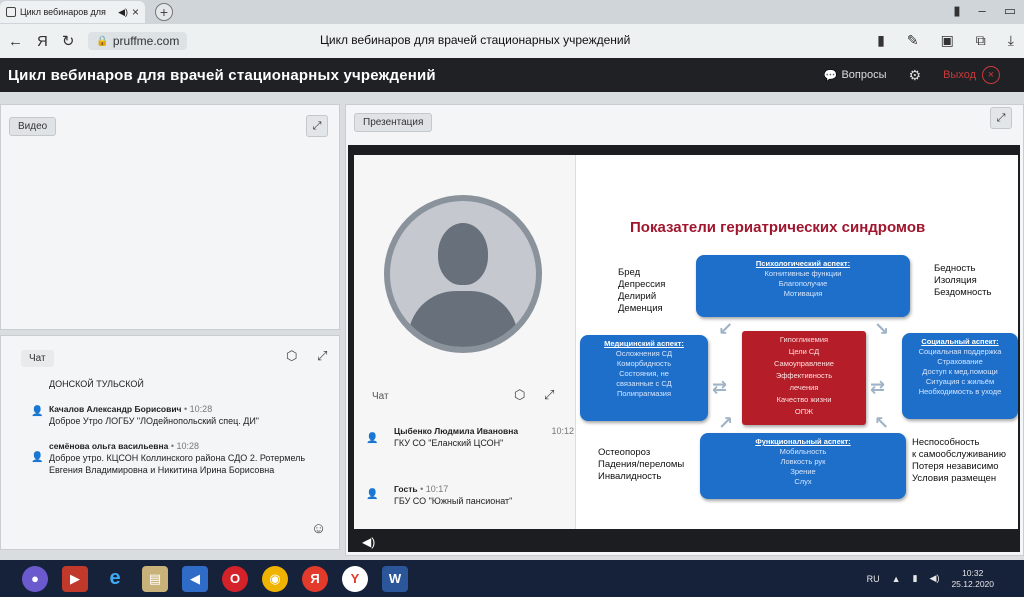  I want to click on file-explorer-icon: ▤, so click(155, 578).